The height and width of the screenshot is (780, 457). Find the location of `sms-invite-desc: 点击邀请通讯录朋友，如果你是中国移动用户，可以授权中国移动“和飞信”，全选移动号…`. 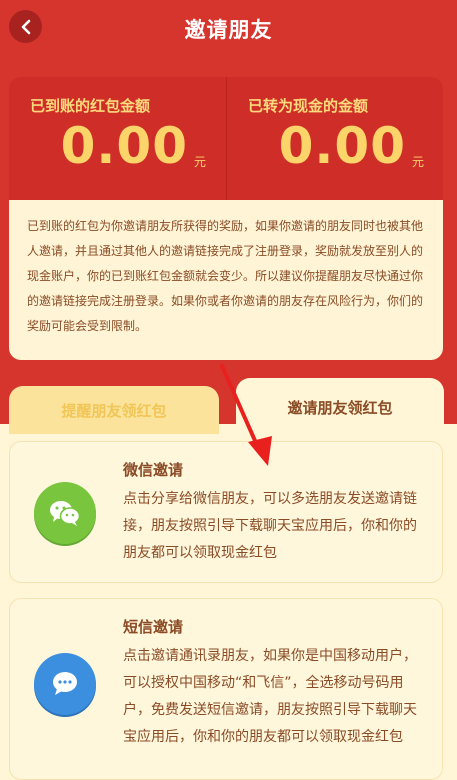

sms-invite-desc: 点击邀请通讯录朋友，如果你是中国移动用户，可以授权中国移动“和飞信”，全选移动号… is located at coordinates (270, 696).